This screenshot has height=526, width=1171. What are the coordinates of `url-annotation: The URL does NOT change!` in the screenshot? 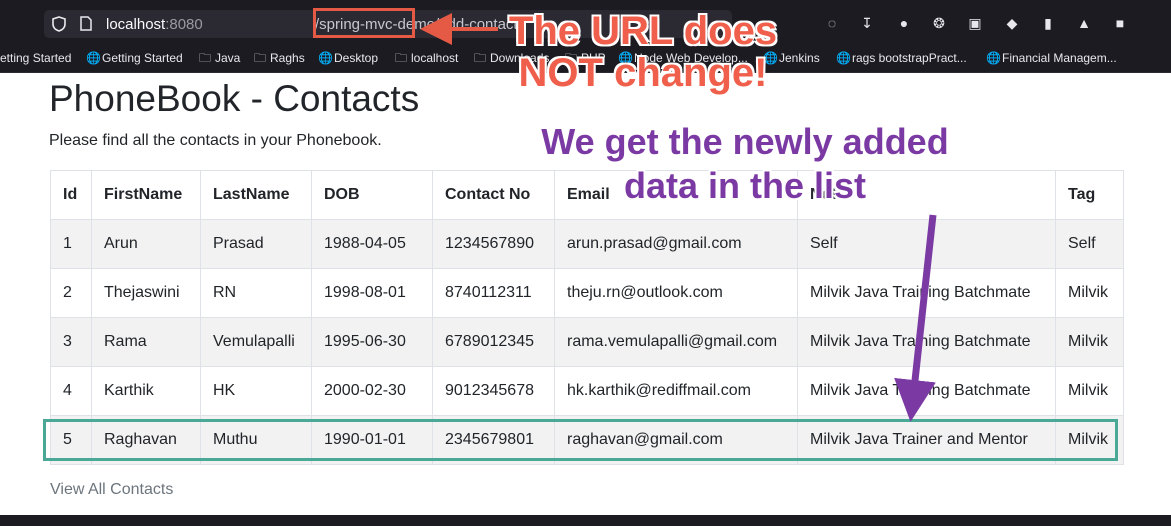 It's located at (643, 52).